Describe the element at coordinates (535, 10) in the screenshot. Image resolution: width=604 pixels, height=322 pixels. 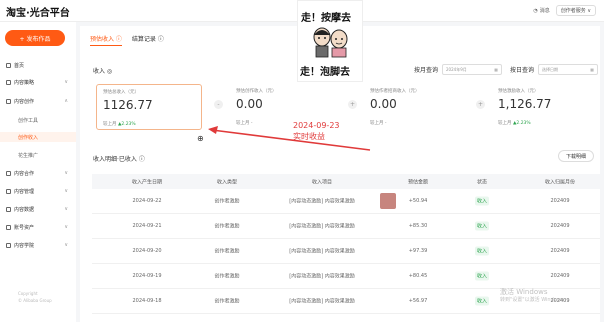
I see `bell-icon: ◔` at that location.